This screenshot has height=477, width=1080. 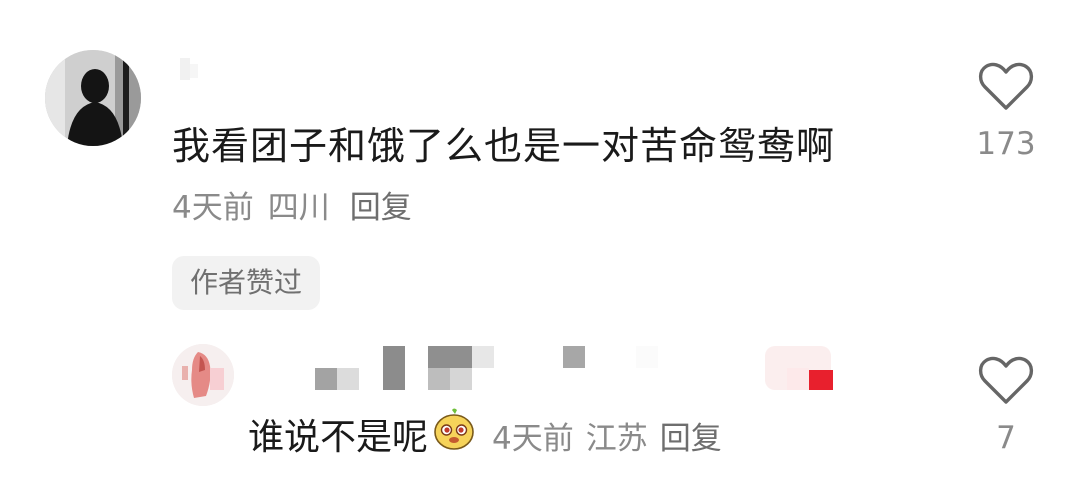 I want to click on comment-text: 我看团子和饿了么也是一对苦命鸳鸯啊, so click(x=504, y=146).